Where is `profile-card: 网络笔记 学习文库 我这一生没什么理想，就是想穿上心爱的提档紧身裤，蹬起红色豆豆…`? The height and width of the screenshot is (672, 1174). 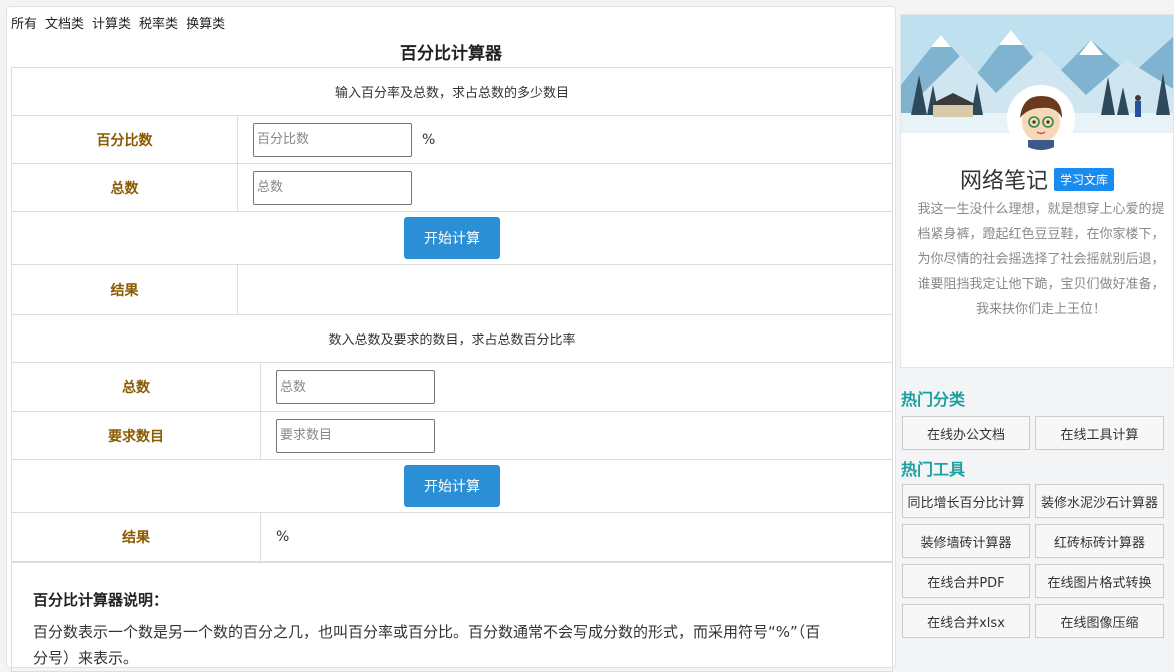 profile-card: 网络笔记 学习文库 我这一生没什么理想，就是想穿上心爱的提档紧身裤，蹬起红色豆豆… is located at coordinates (1037, 191).